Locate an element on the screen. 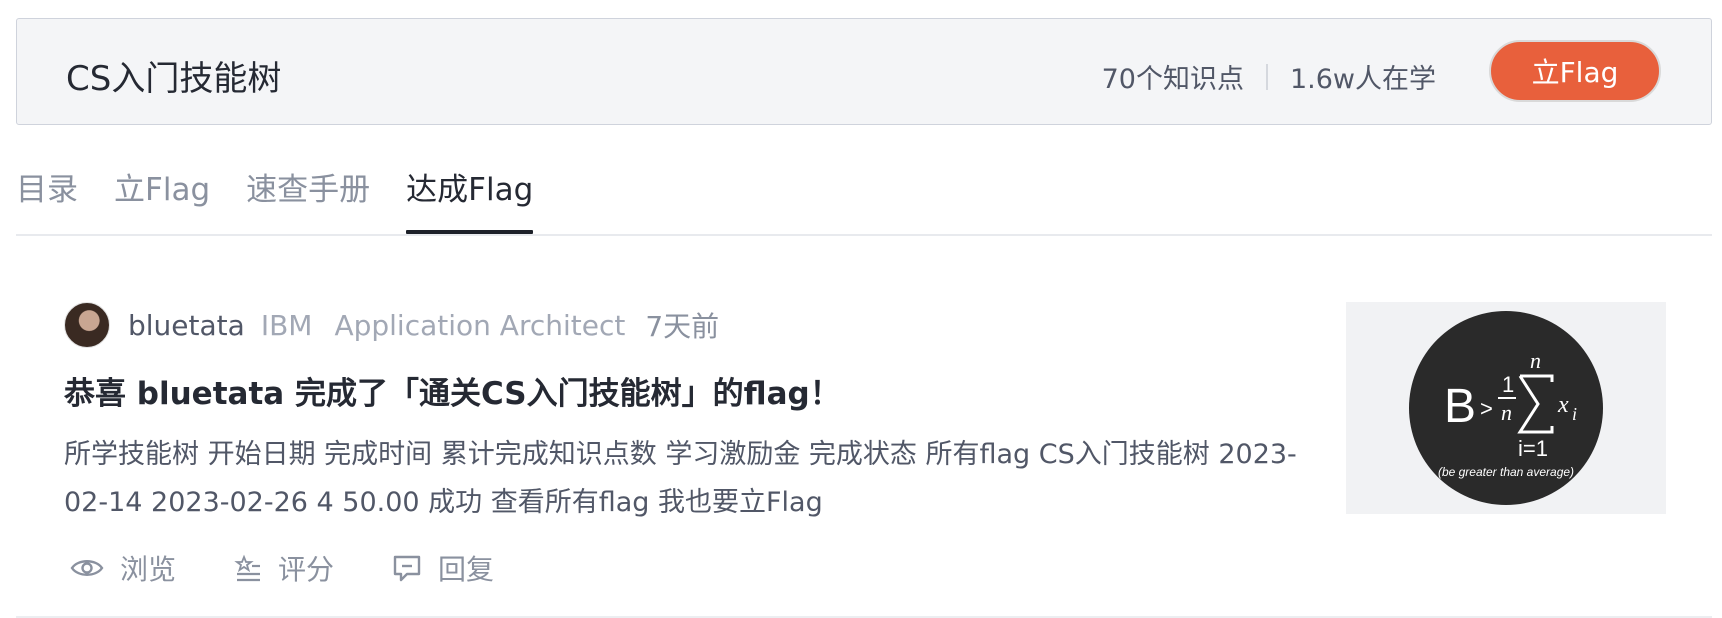 This screenshot has height=618, width=1722. rate-label: 评分 is located at coordinates (306, 569).